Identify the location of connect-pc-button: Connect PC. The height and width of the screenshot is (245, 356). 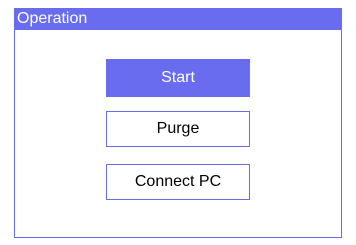
(178, 182).